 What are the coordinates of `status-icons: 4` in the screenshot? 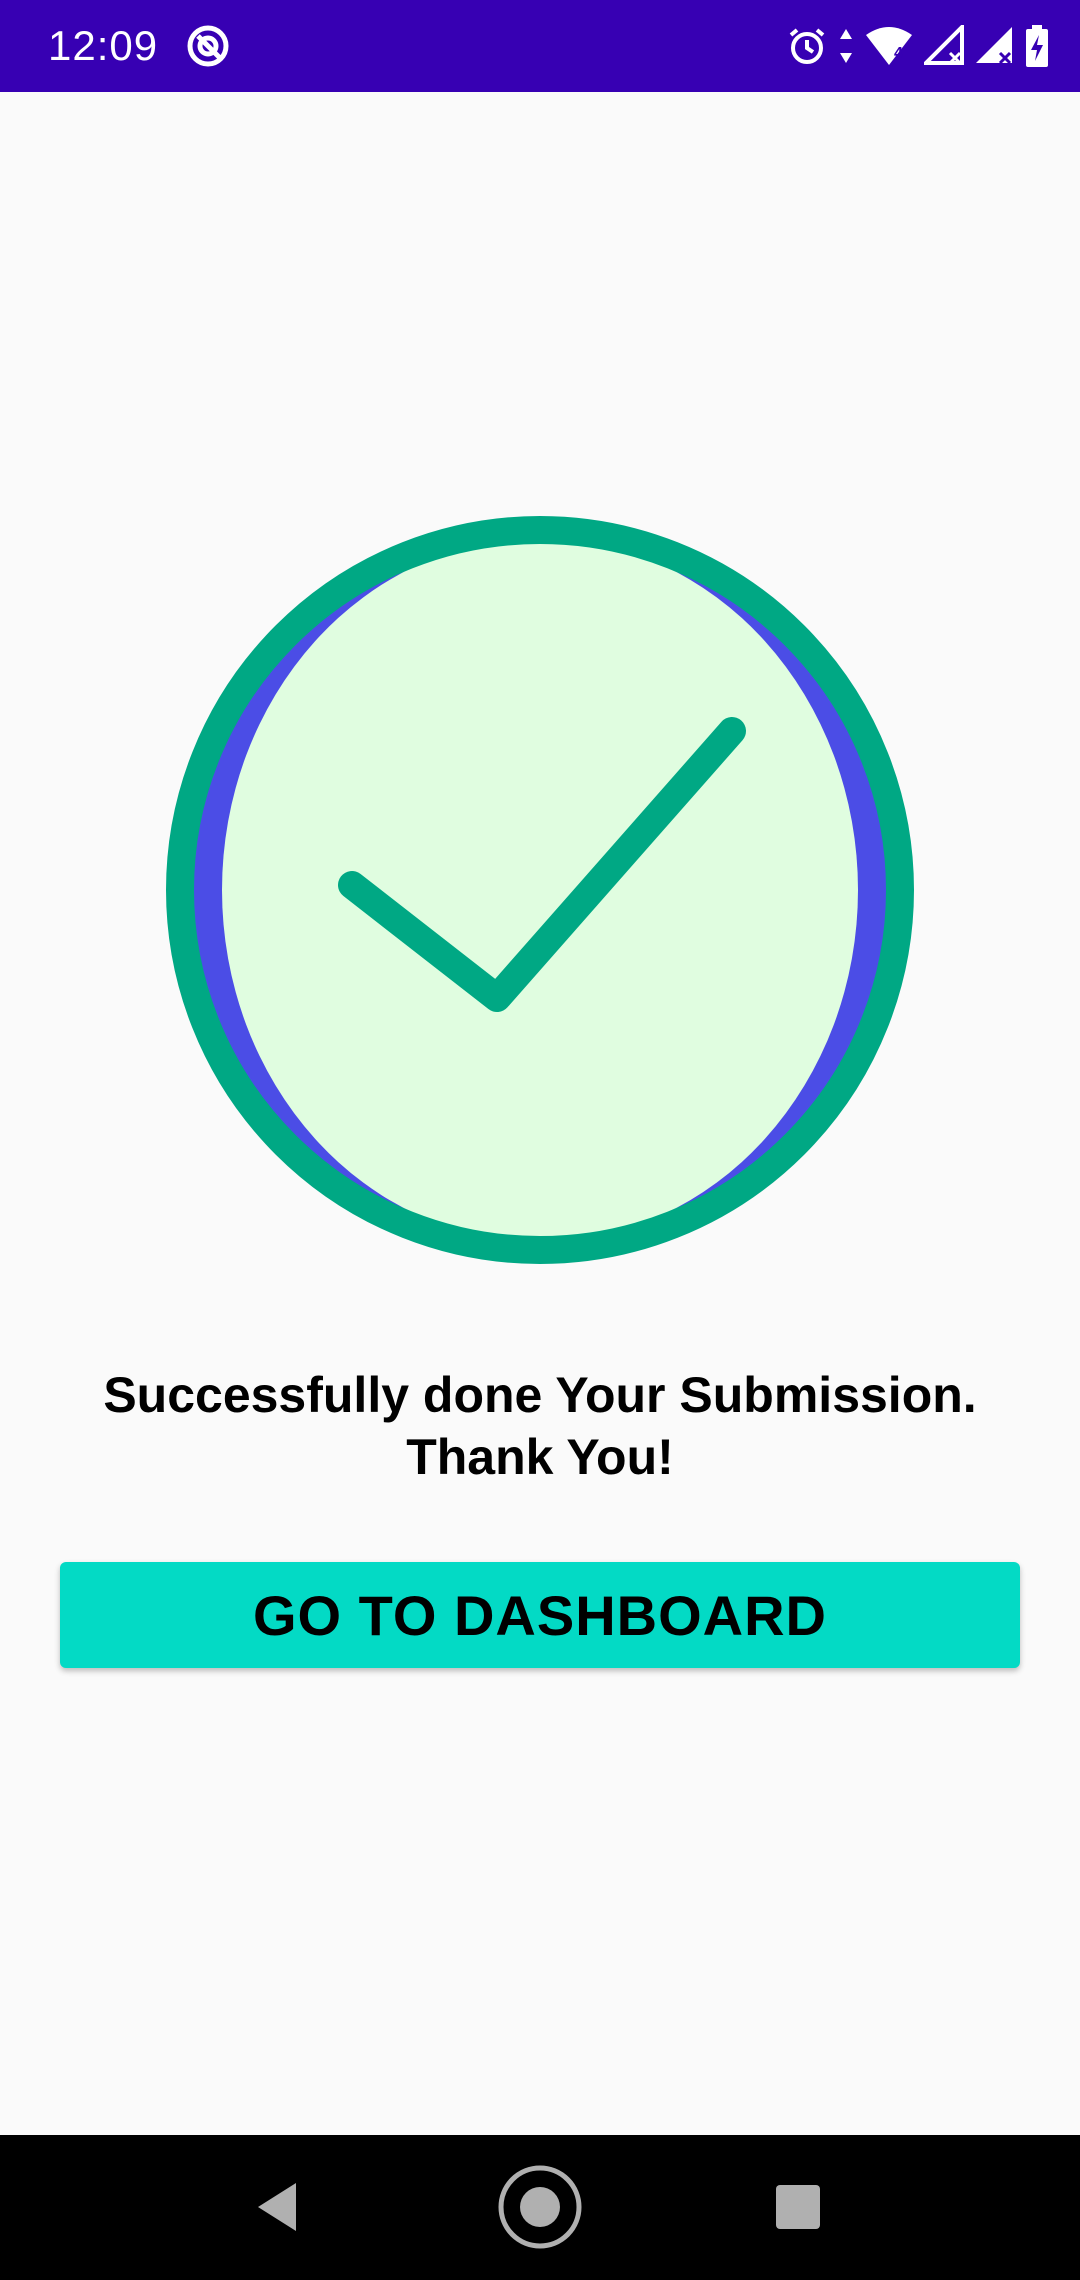 It's located at (918, 46).